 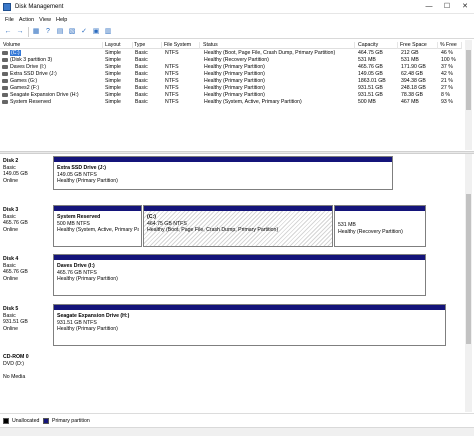 What do you see at coordinates (378, 45) in the screenshot?
I see `column-capacity: Capacity` at bounding box center [378, 45].